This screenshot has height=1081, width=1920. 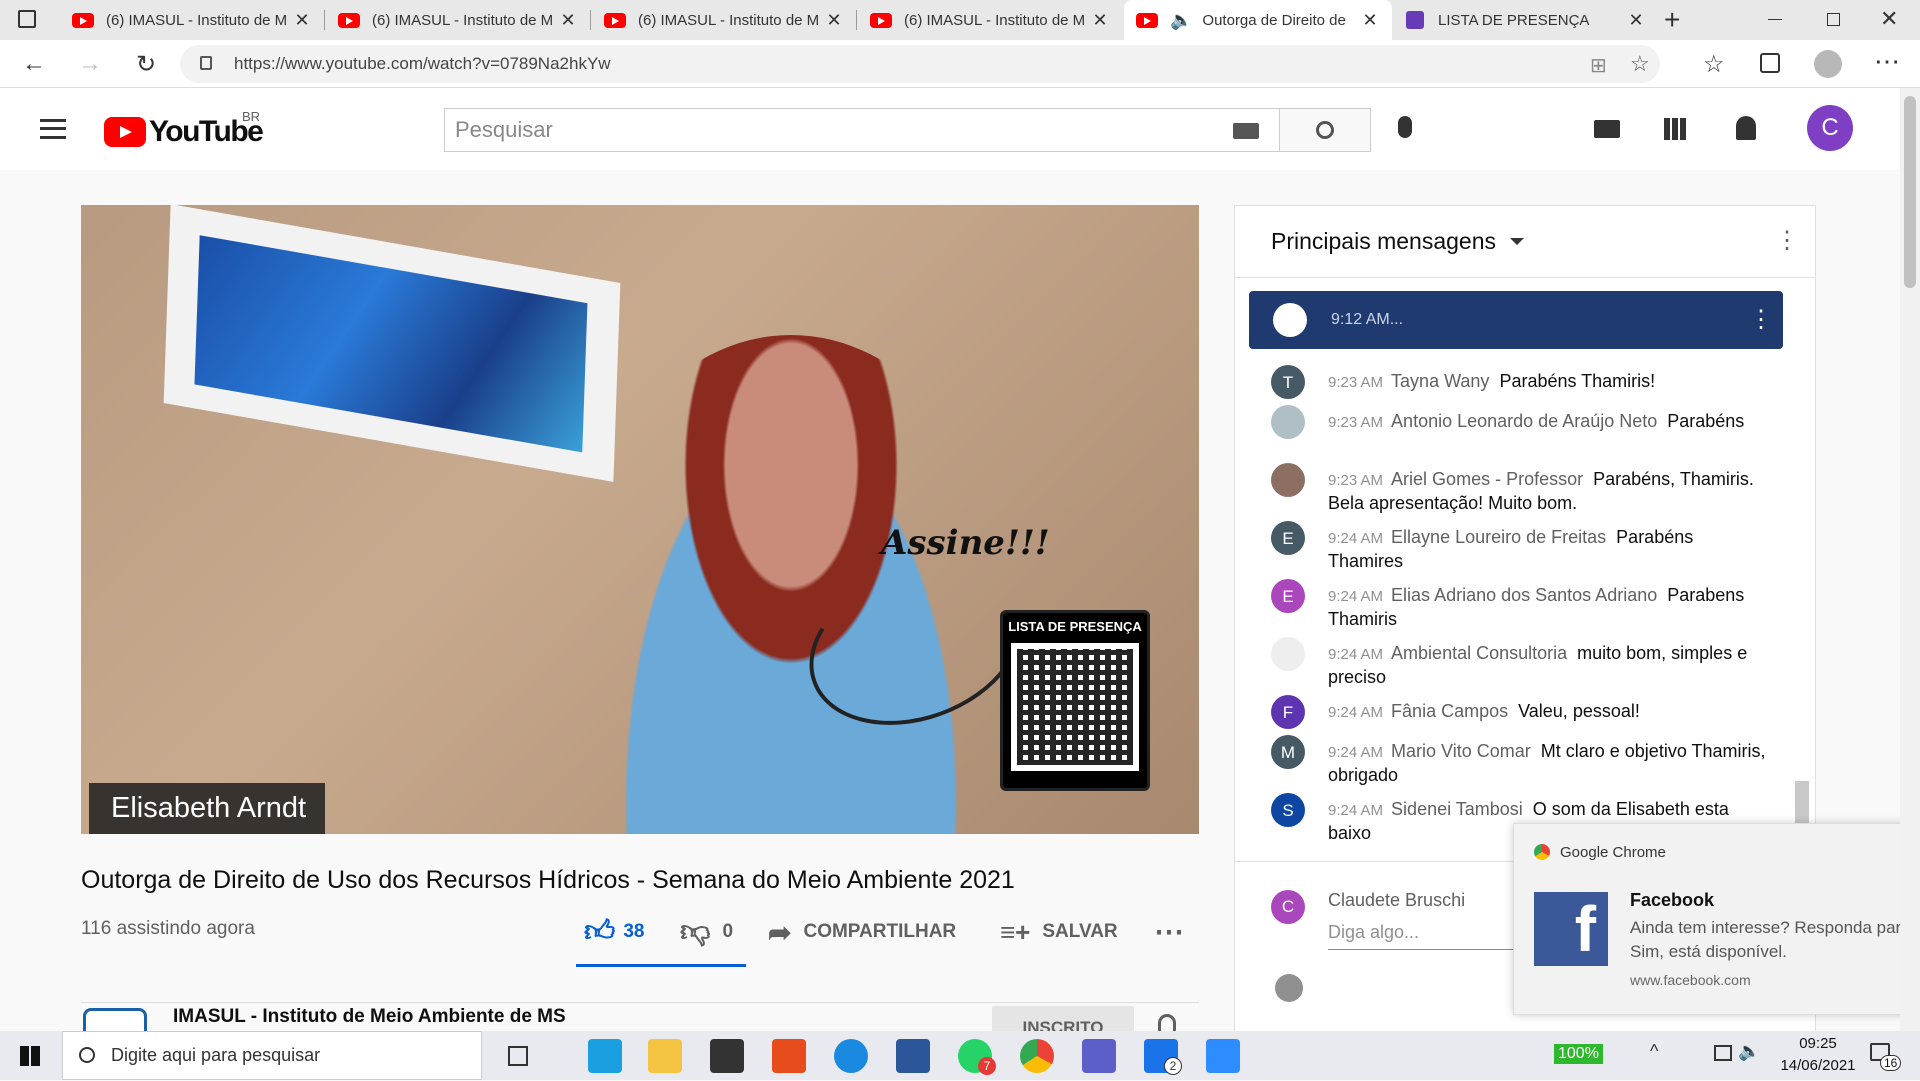 I want to click on menu-icon, so click(x=53, y=129).